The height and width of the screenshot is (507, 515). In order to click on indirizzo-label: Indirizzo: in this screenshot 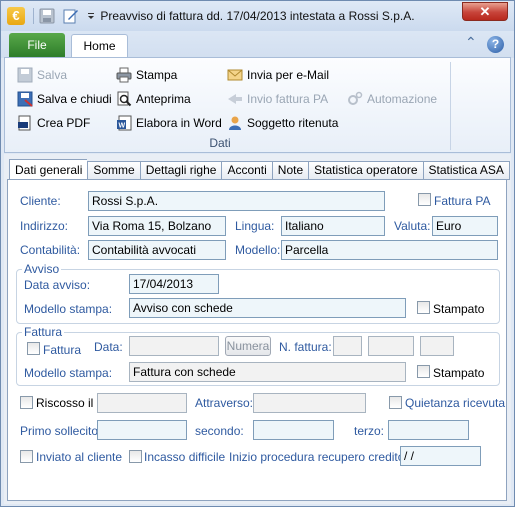, I will do `click(44, 226)`.